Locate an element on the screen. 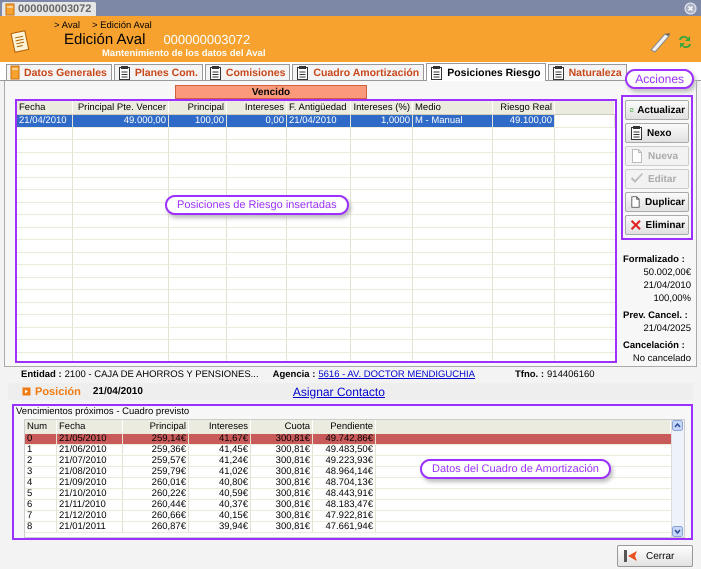 The height and width of the screenshot is (569, 701). table-cell: 41,45€ is located at coordinates (220, 450).